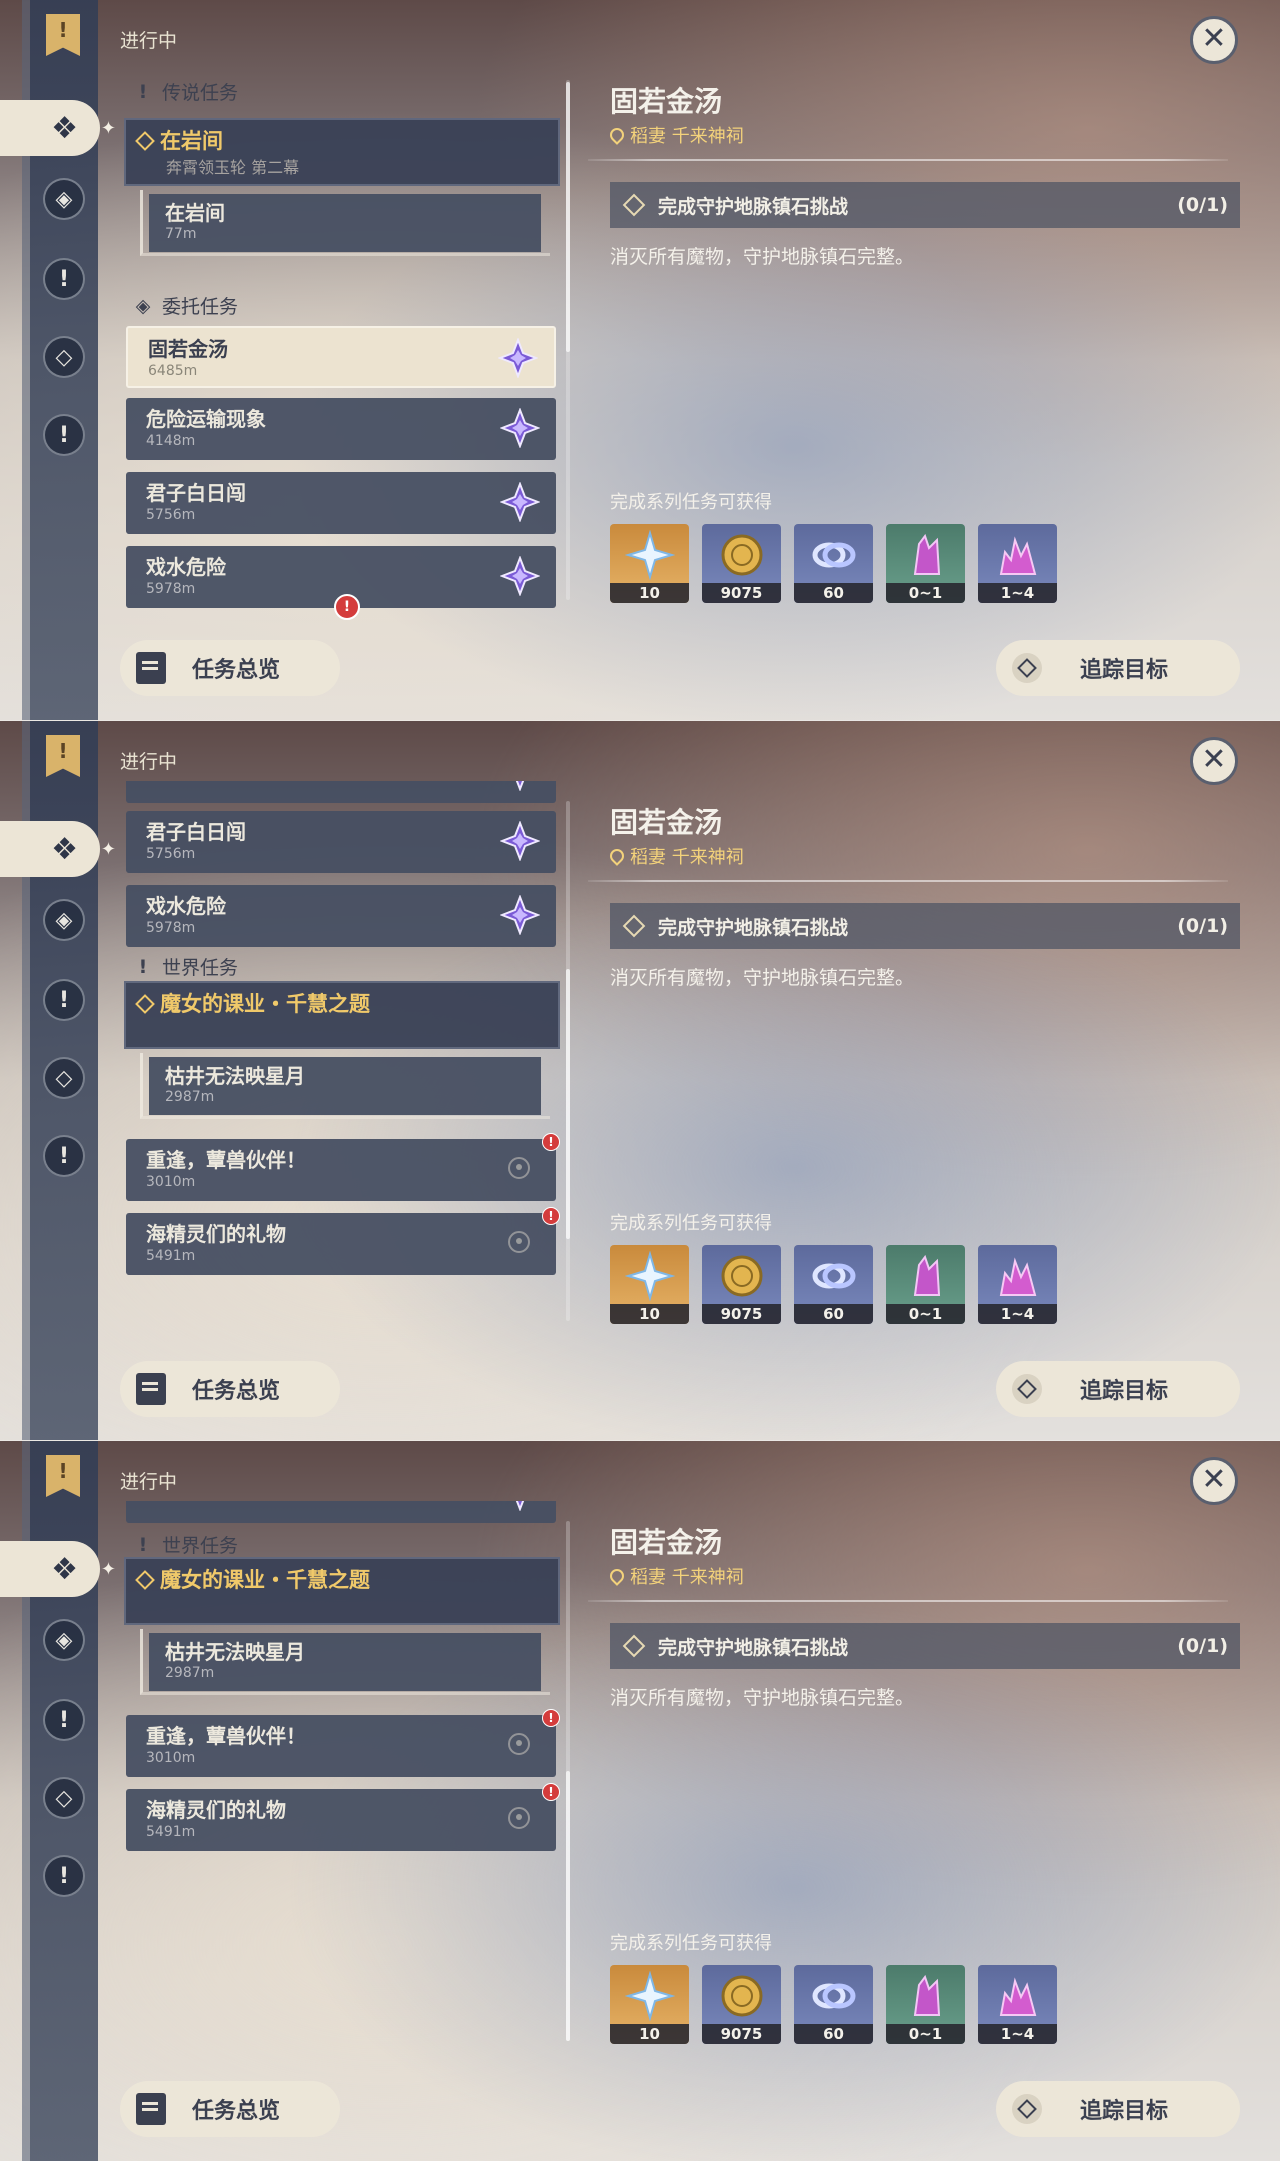 Image resolution: width=1280 pixels, height=2161 pixels. Describe the element at coordinates (634, 205) in the screenshot. I see `objective-diamond-icon` at that location.